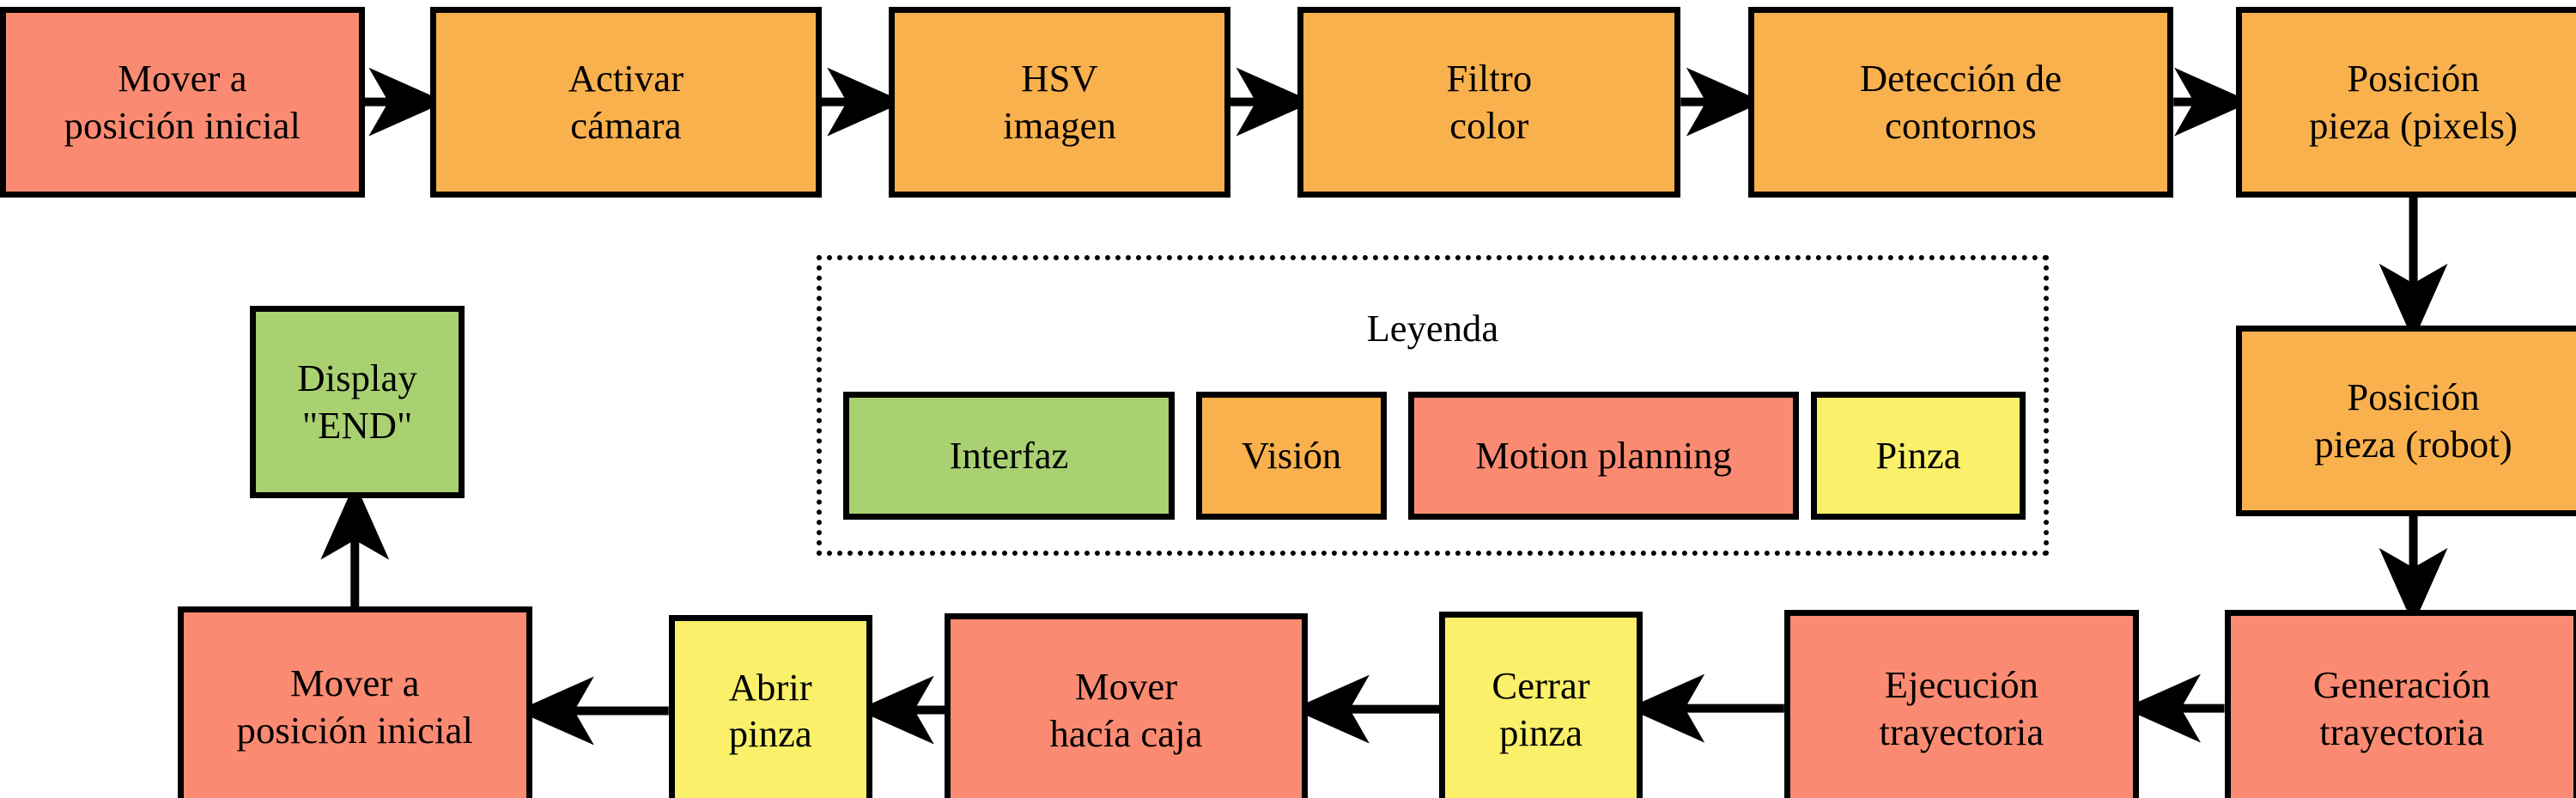 The width and height of the screenshot is (2576, 798). I want to click on node-generacion-trayectoria: Generación trayectoria, so click(2400, 703).